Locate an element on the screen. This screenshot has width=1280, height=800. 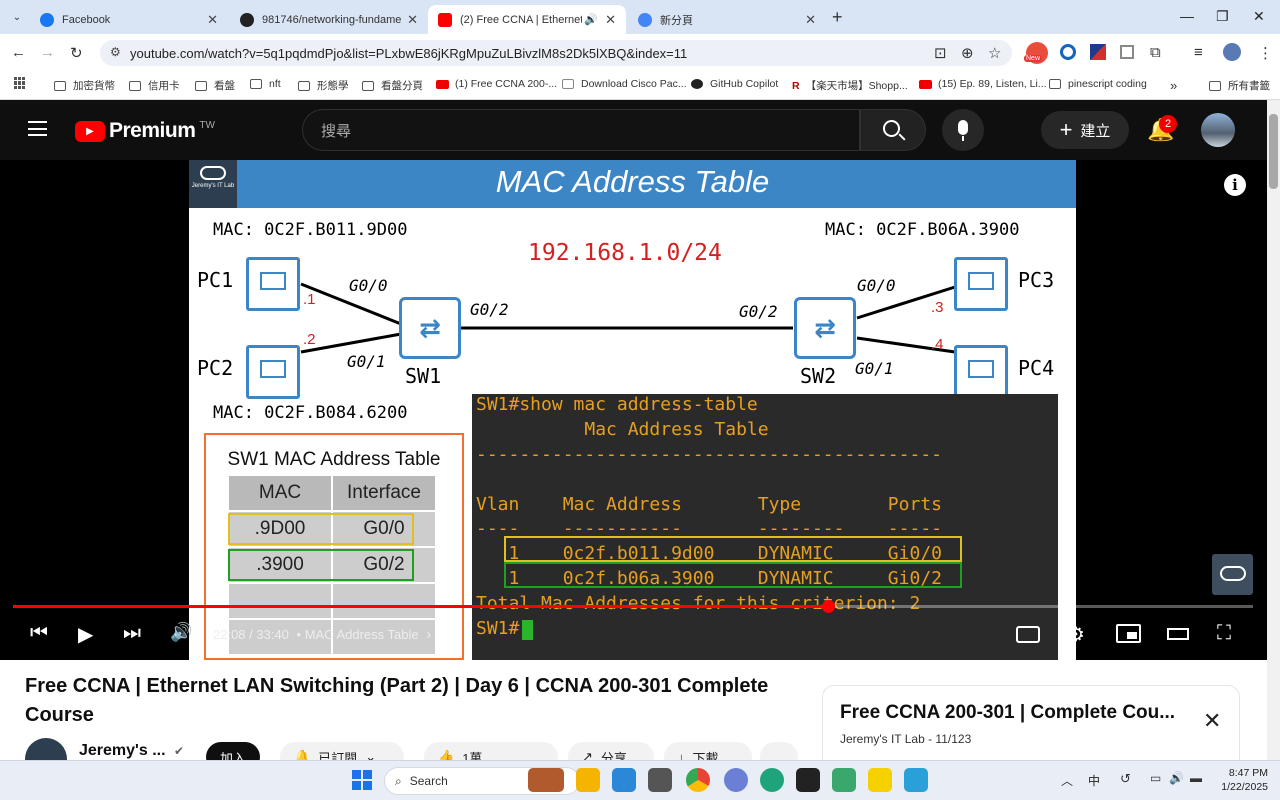
tab-github: 981746/networking-fundament ✕ is located at coordinates (329, 19).